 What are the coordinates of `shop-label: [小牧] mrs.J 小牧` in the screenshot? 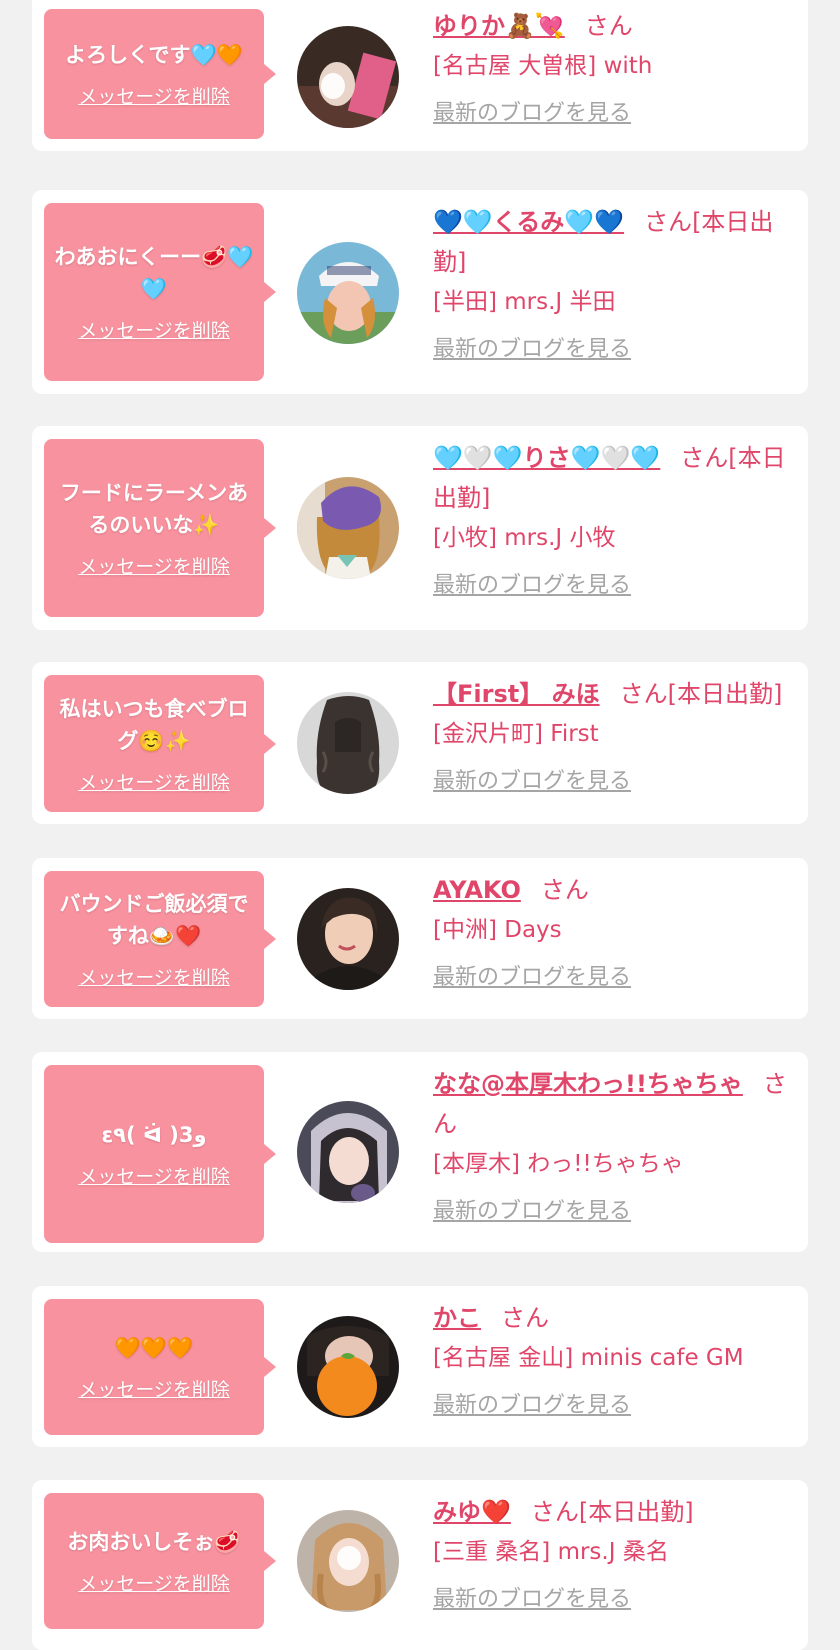 It's located at (524, 538).